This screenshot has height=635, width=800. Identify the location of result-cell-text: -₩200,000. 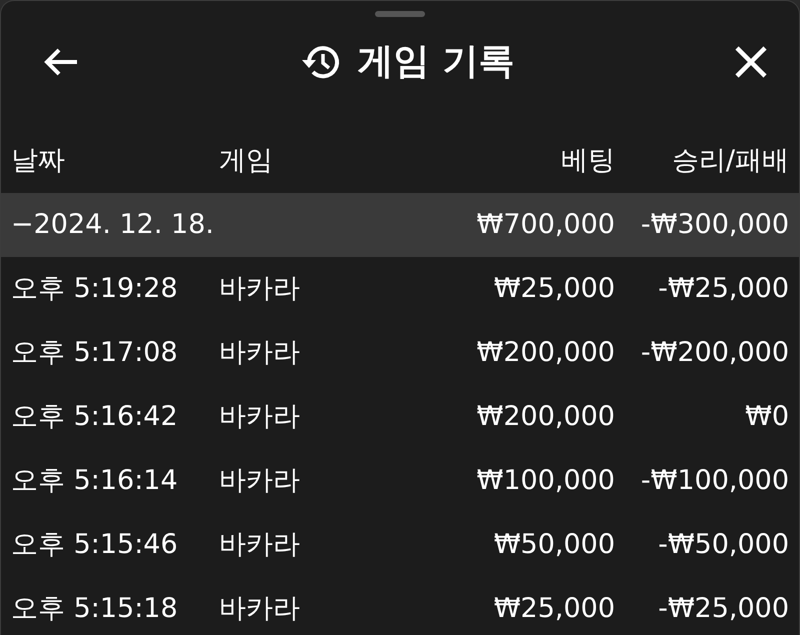
(714, 353).